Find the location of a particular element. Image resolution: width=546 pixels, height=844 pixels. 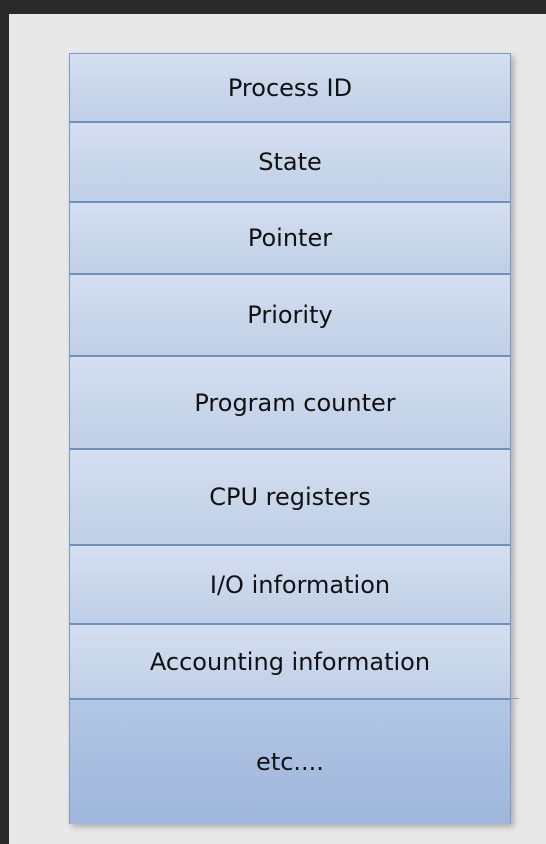

field-label: Accounting information is located at coordinates (290, 661).